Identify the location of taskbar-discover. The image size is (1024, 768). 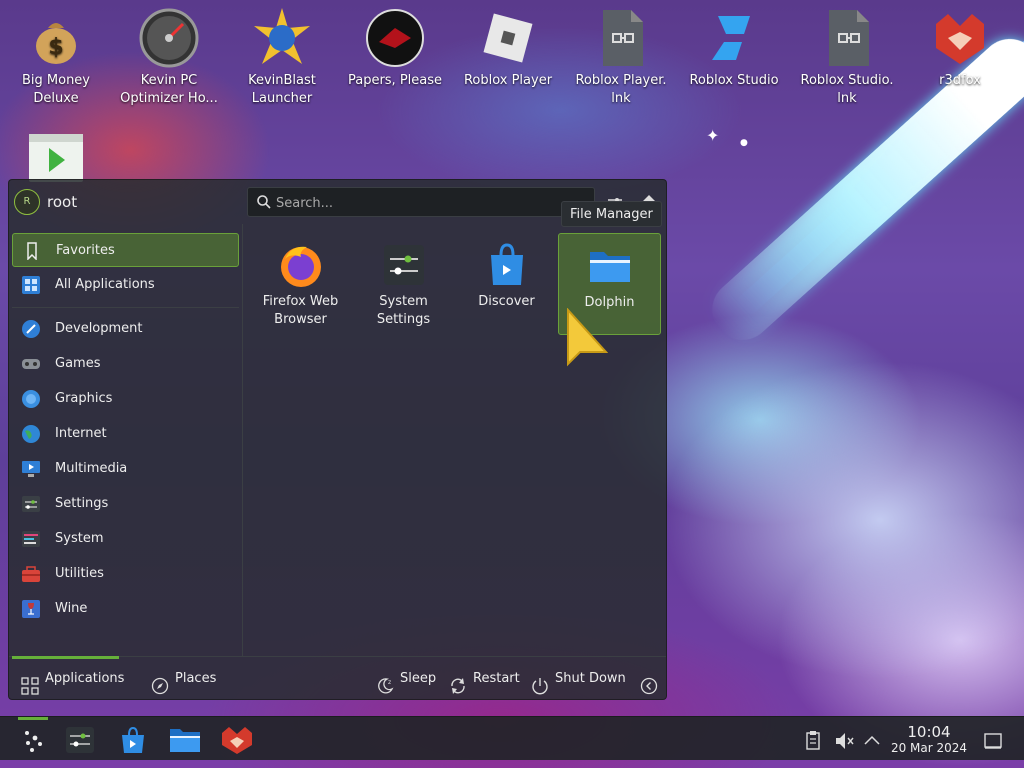
(133, 740).